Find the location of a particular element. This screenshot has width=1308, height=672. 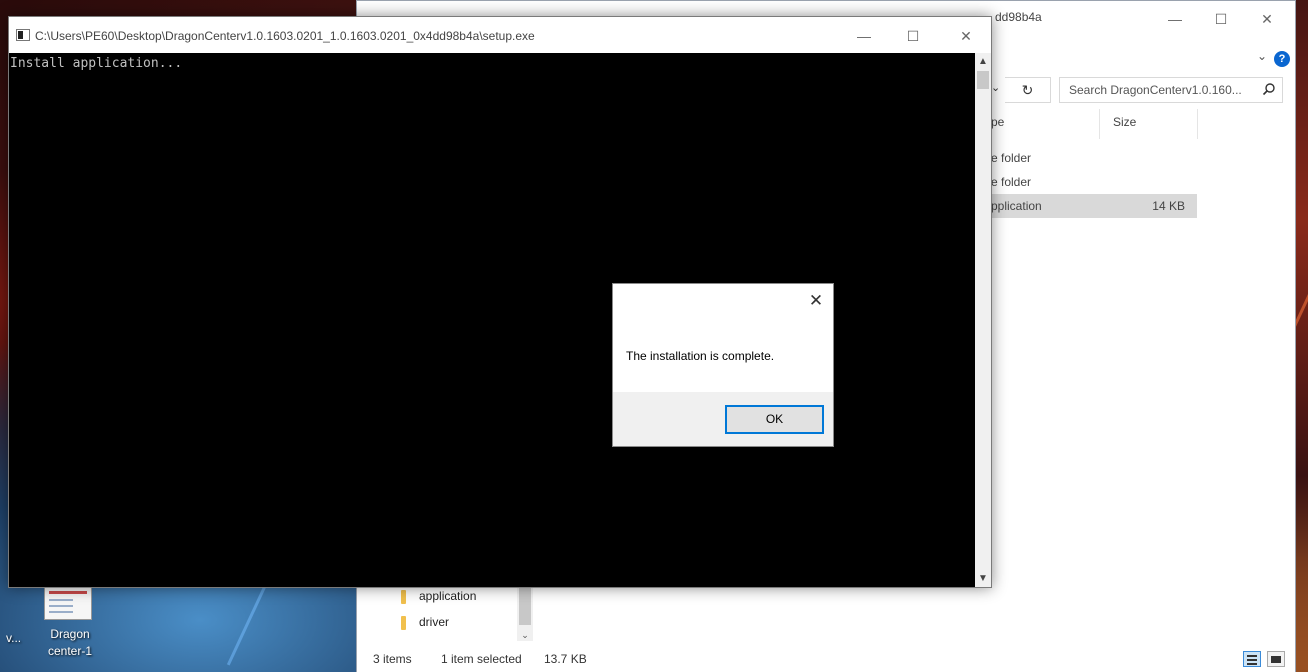

desktop-icon-dragon-center is located at coordinates (68, 603).